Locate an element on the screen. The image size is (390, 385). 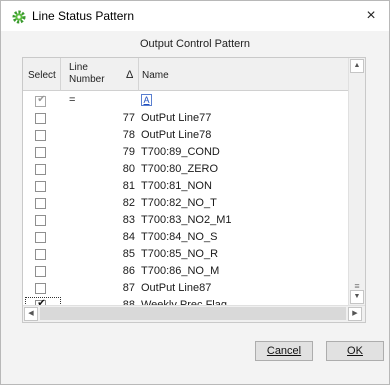
table-row: 87 OutPut Line87 is located at coordinates (186, 288).